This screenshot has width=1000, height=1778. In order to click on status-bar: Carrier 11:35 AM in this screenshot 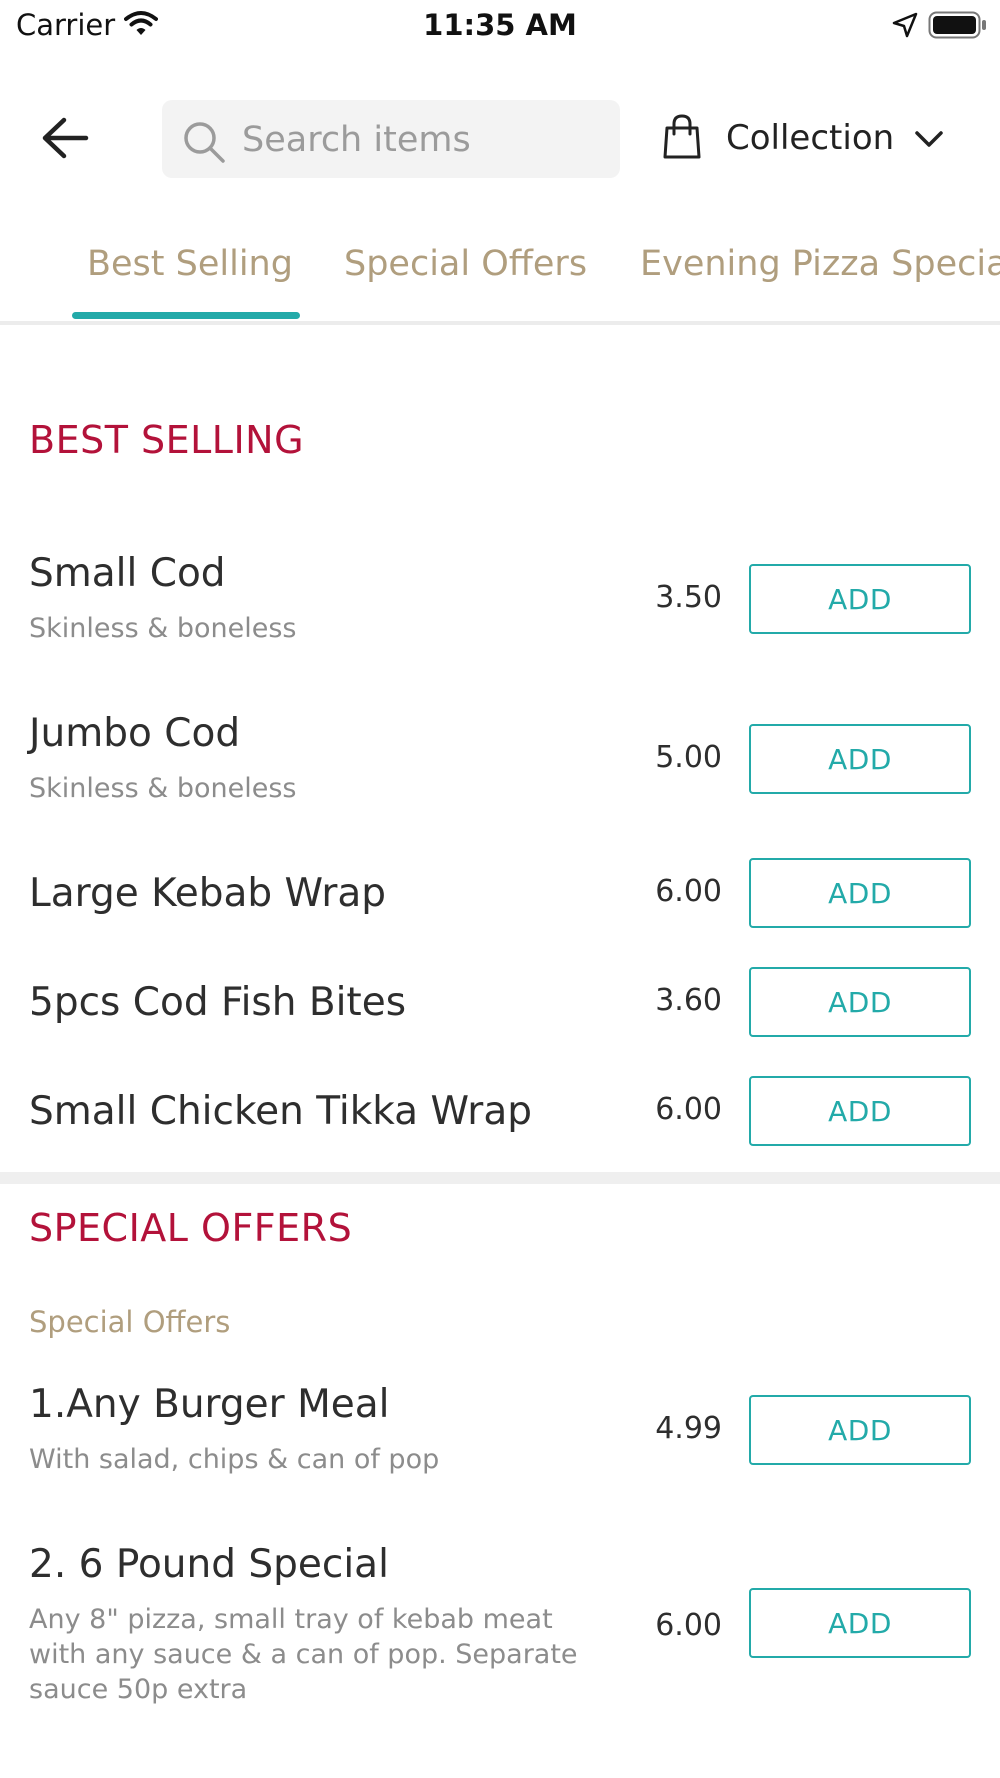, I will do `click(500, 25)`.